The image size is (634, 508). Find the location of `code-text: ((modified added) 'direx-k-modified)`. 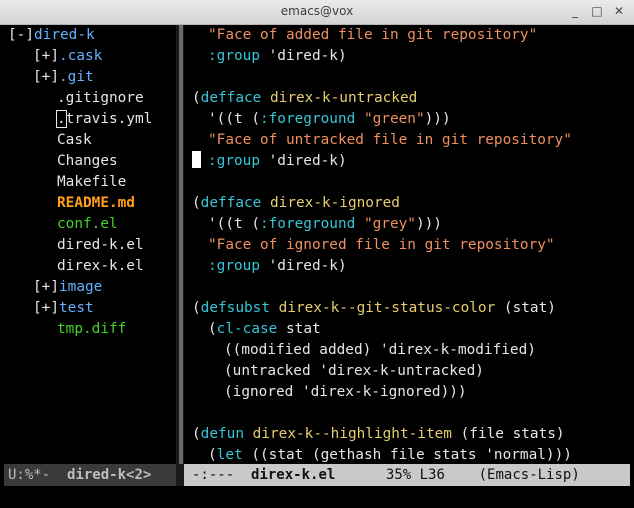

code-text: ((modified added) 'direx-k-modified) is located at coordinates (380, 350).